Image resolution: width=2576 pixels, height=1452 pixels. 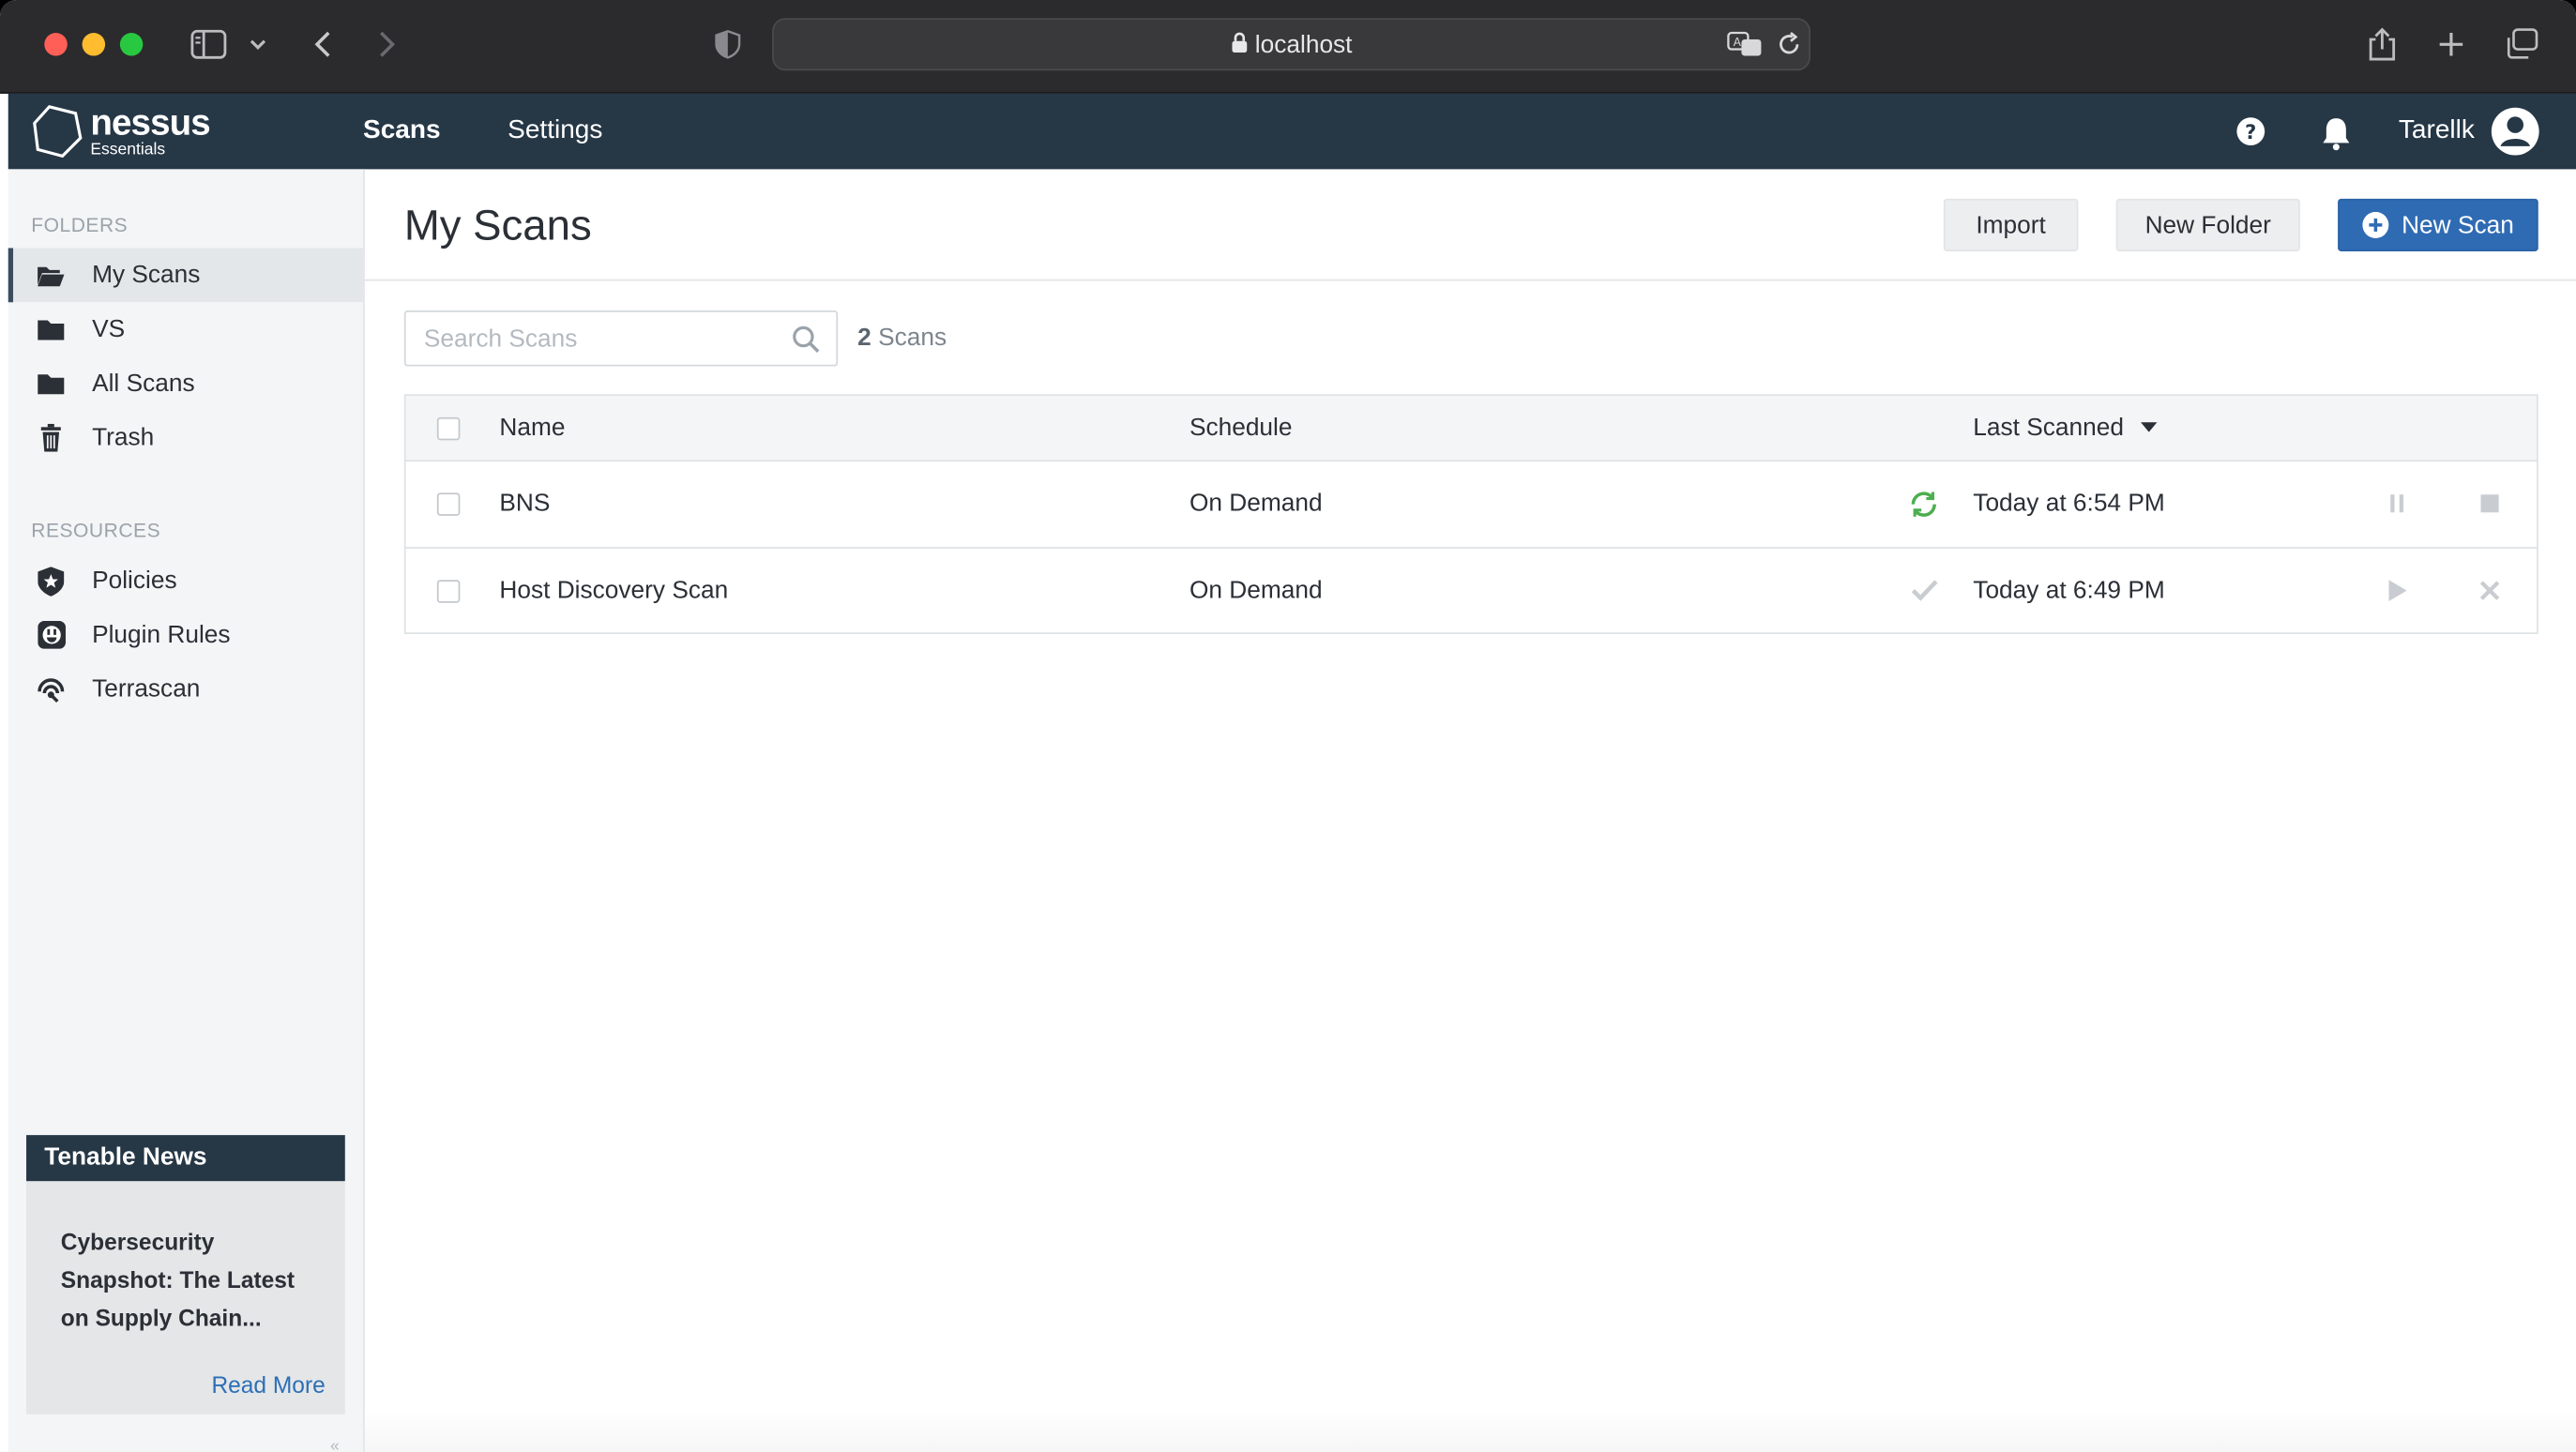 I want to click on stop-icon, so click(x=2489, y=503).